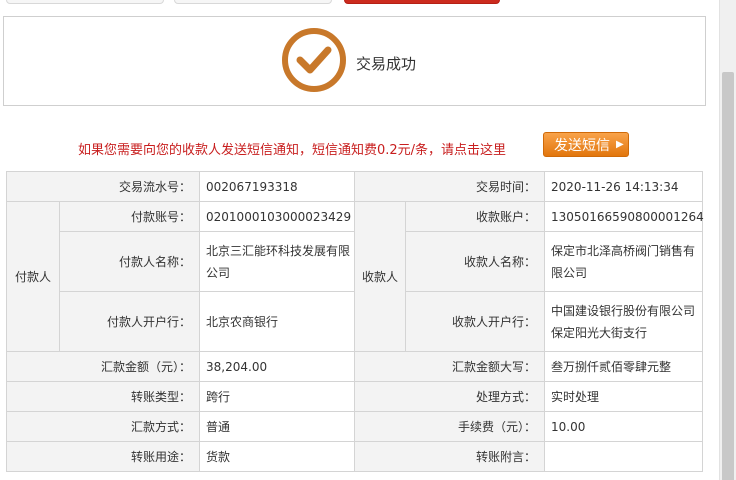 This screenshot has width=736, height=480. What do you see at coordinates (582, 145) in the screenshot?
I see `send-sms-label: 发送短信` at bounding box center [582, 145].